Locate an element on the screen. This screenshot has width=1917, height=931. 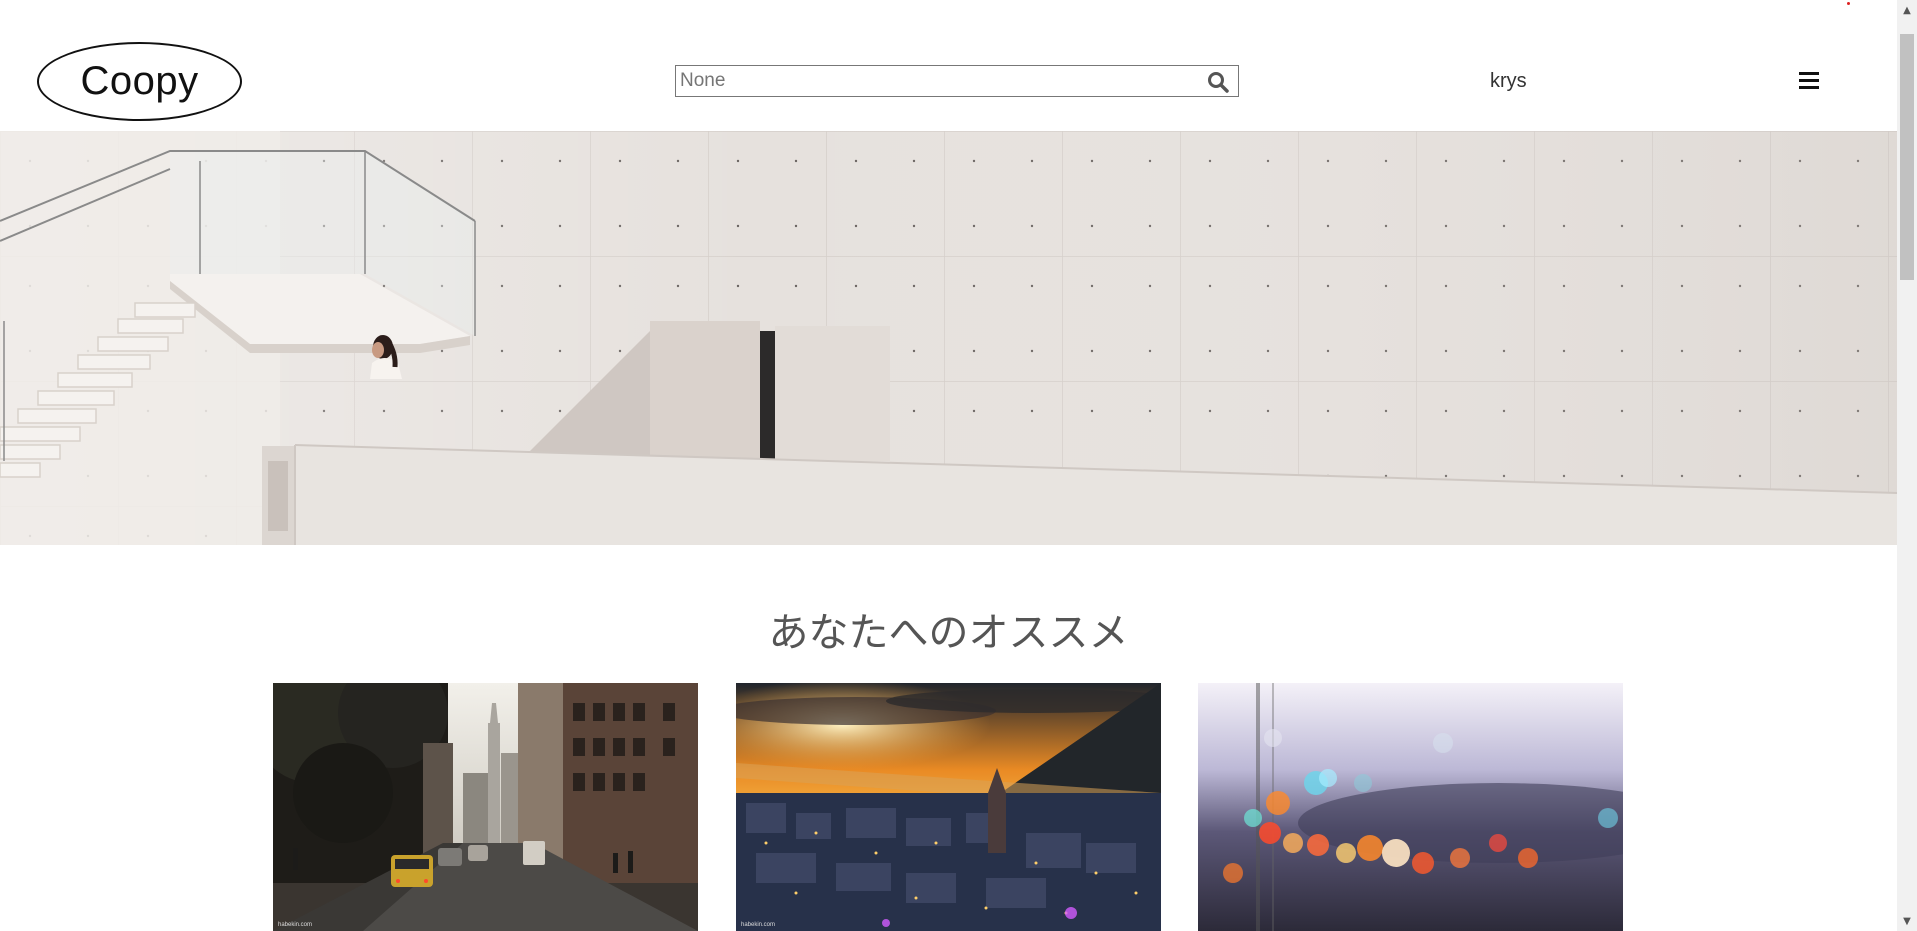
site-header: Coopy krys is located at coordinates (948, 65).